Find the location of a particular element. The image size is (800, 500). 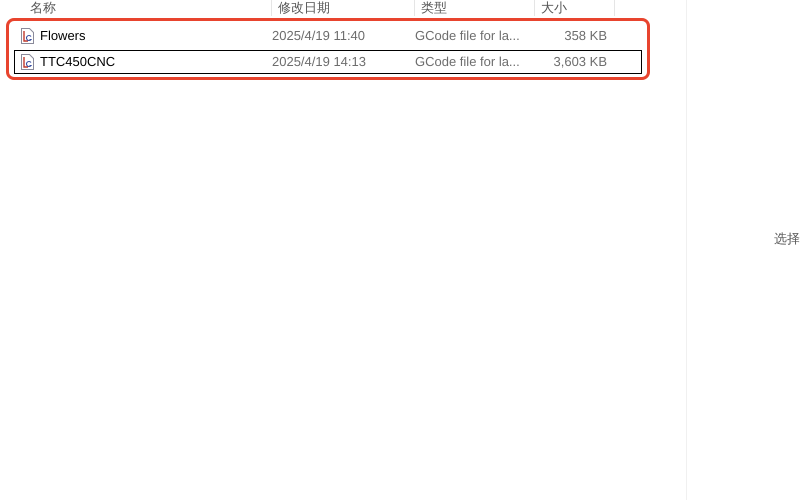

column-header: 类型 is located at coordinates (475, 8).